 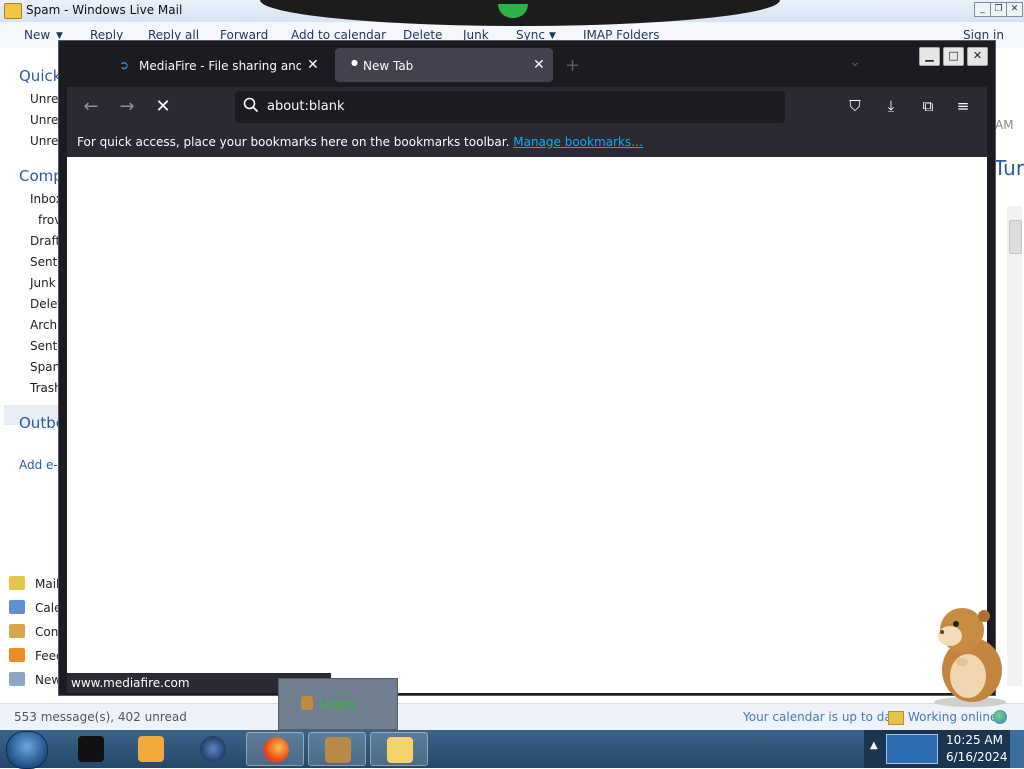 I want to click on tab-mediafire: ➲ MediaFire - File sharing and sto ✕, so click(x=218, y=65).